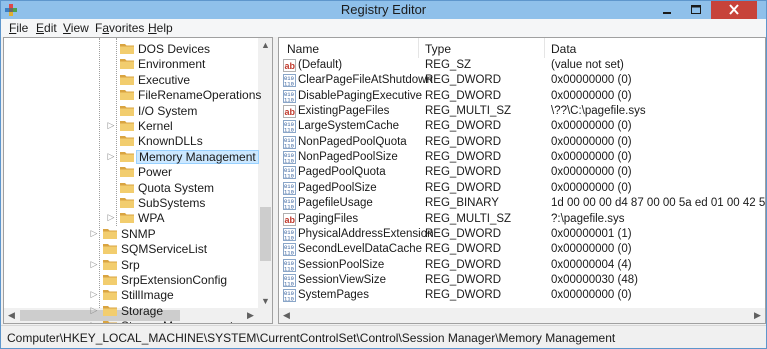  What do you see at coordinates (348, 157) in the screenshot?
I see `value-name: NonPagedPoolSize` at bounding box center [348, 157].